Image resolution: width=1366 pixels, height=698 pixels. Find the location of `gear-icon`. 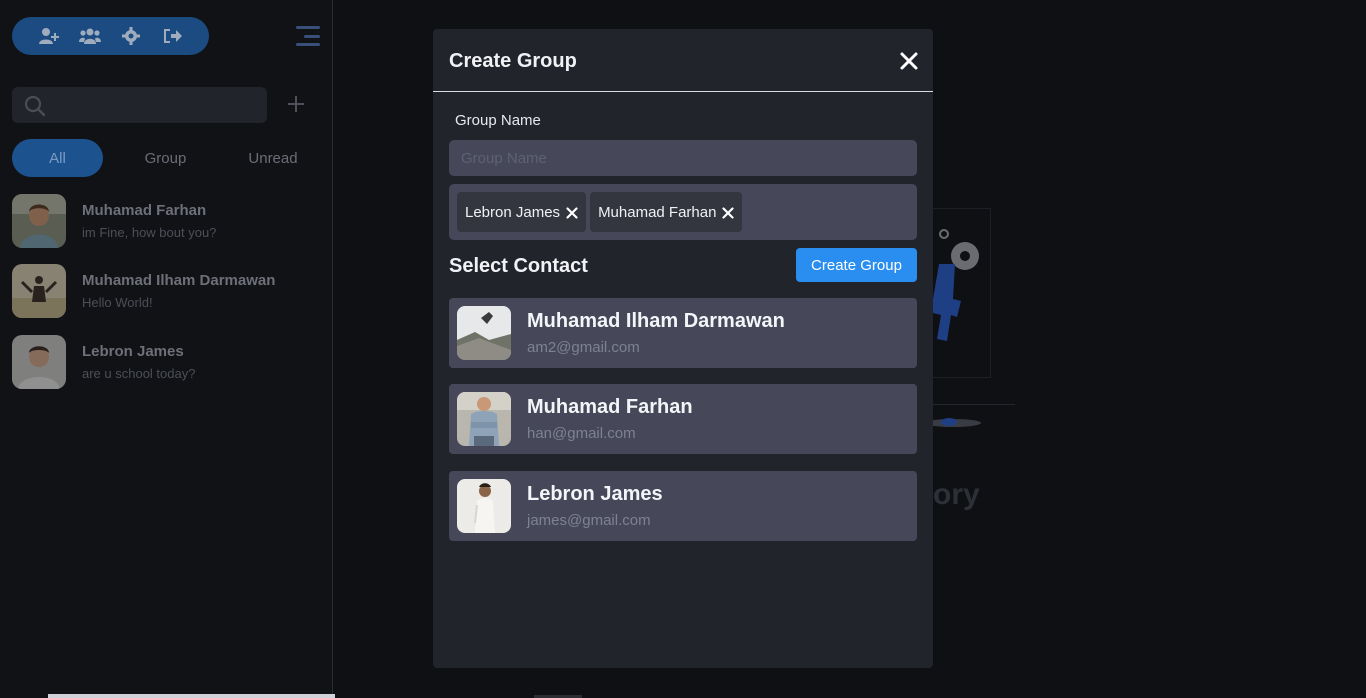

gear-icon is located at coordinates (131, 36).